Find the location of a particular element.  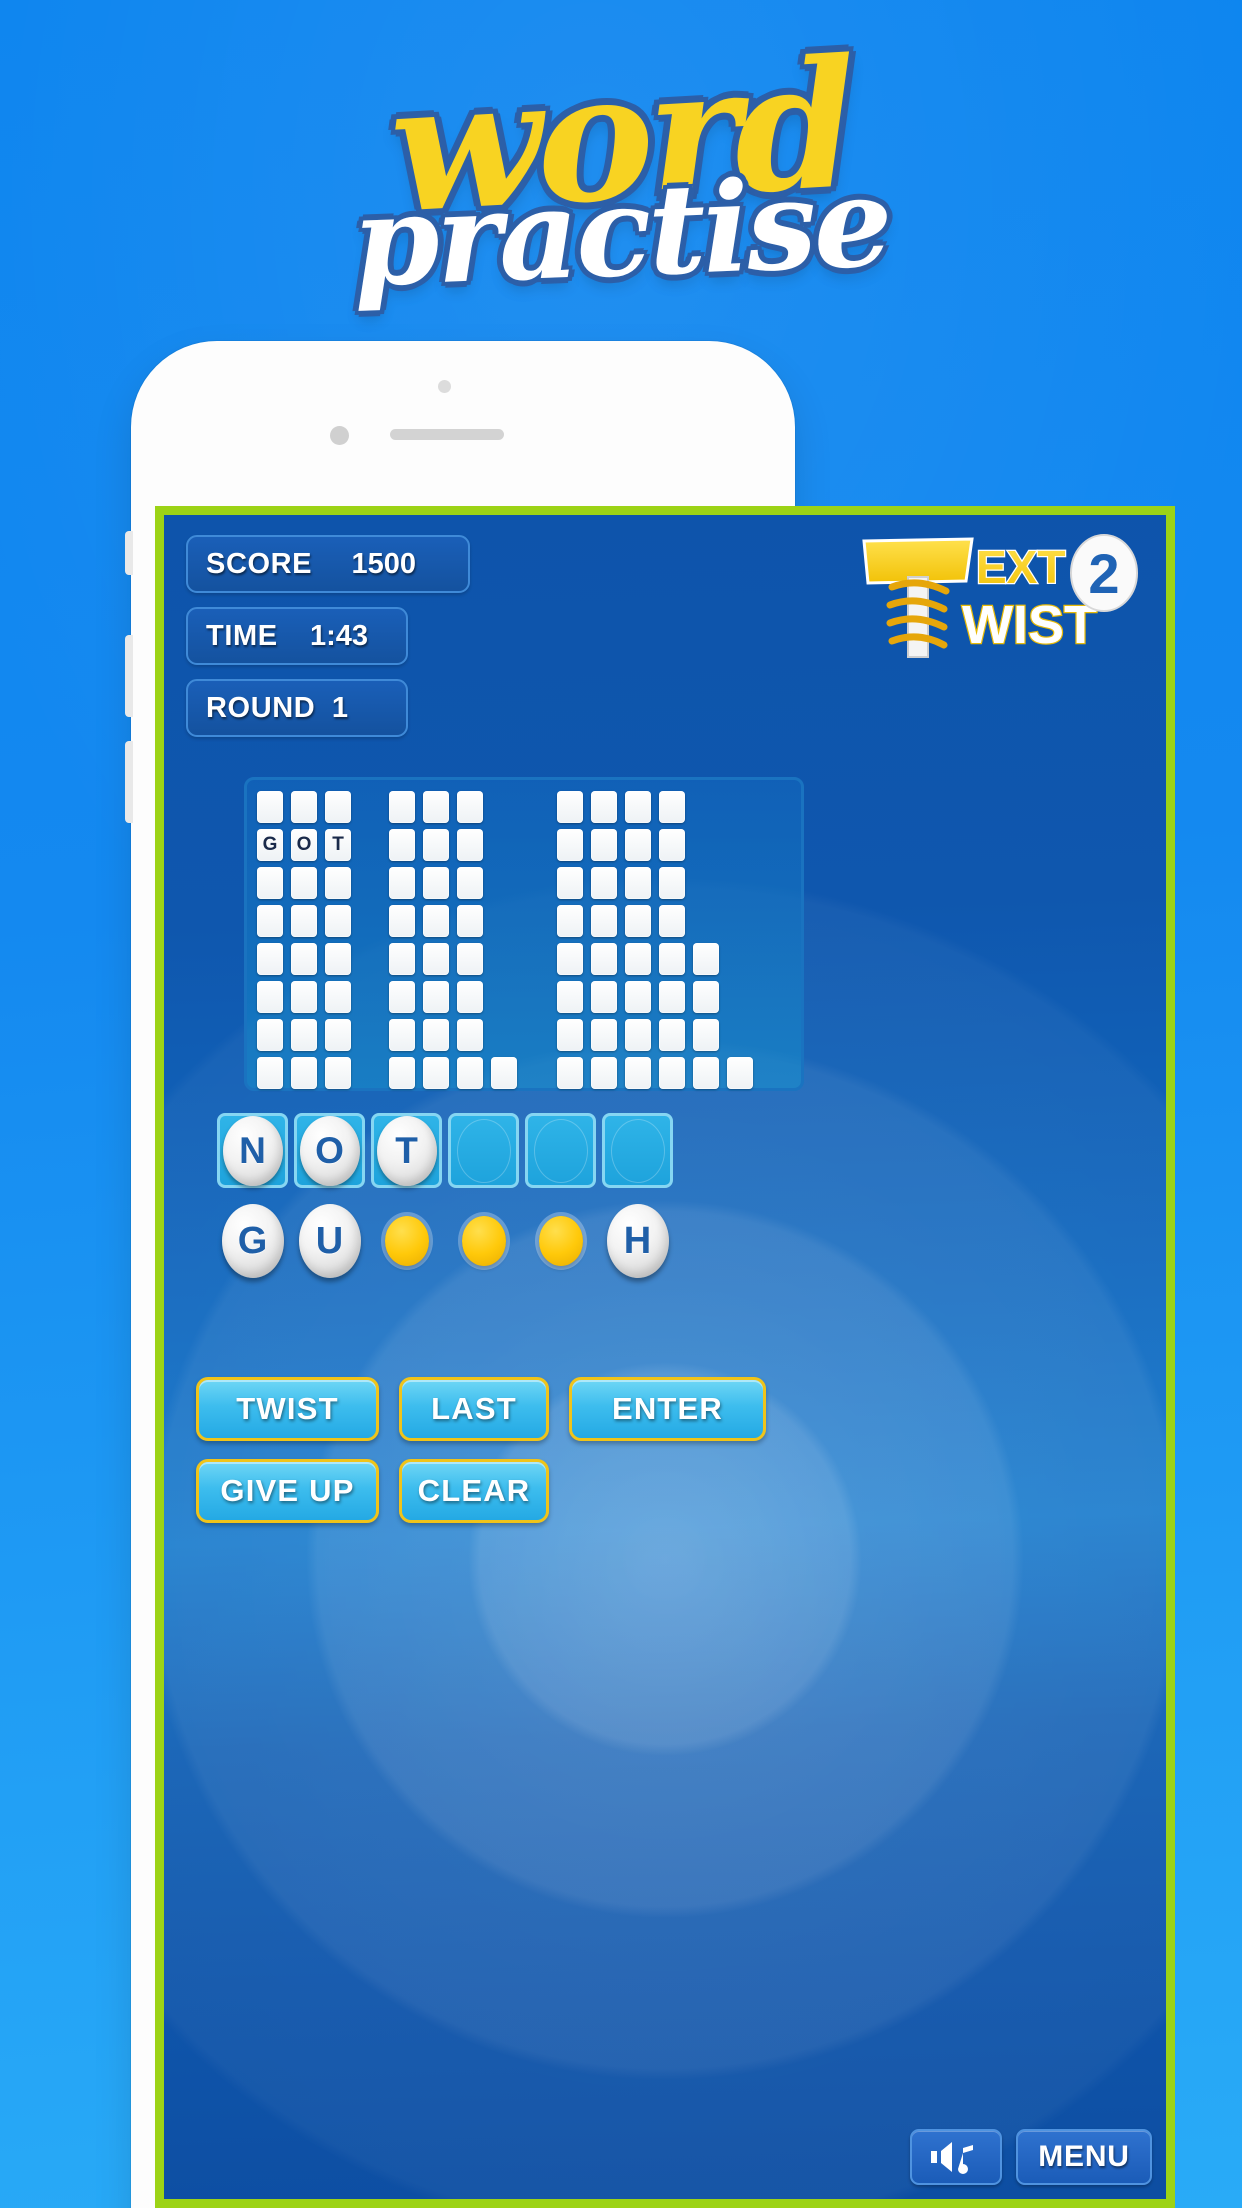

phone-silent-switch is located at coordinates (129, 553).